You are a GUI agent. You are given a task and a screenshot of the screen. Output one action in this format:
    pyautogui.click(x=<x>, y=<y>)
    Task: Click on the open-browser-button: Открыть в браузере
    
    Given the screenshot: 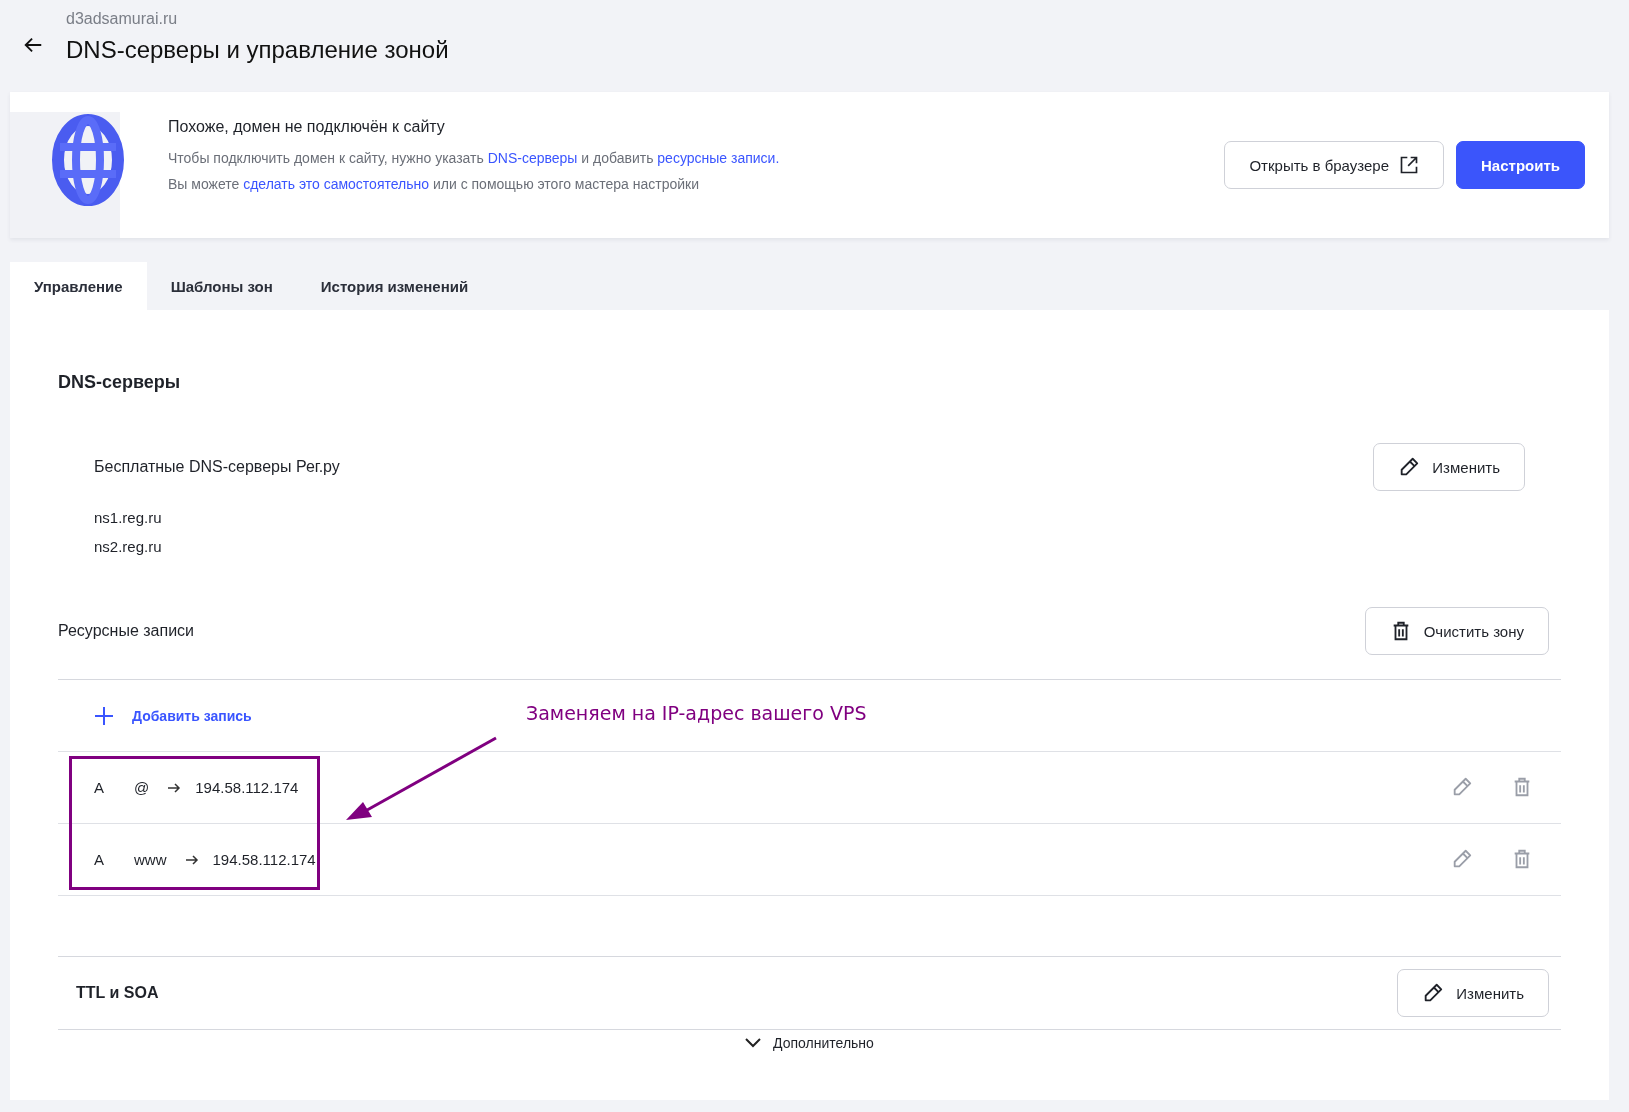 What is the action you would take?
    pyautogui.click(x=1334, y=165)
    